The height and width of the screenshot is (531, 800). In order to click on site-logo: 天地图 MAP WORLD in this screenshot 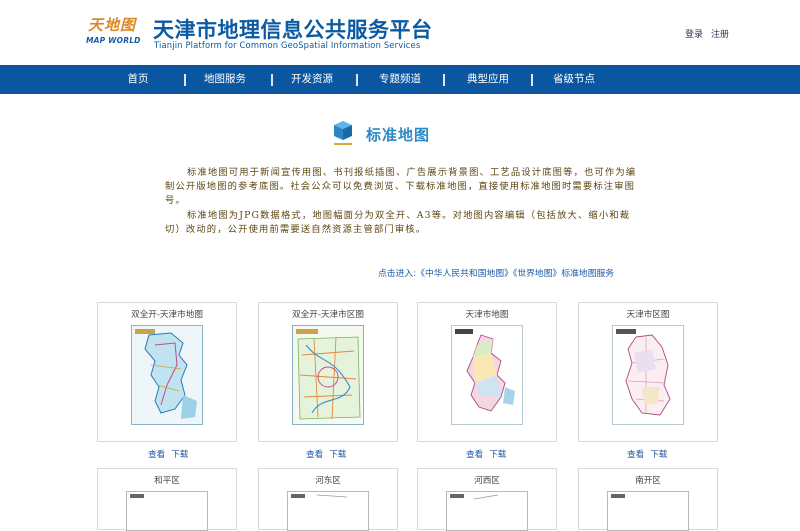, I will do `click(113, 31)`.